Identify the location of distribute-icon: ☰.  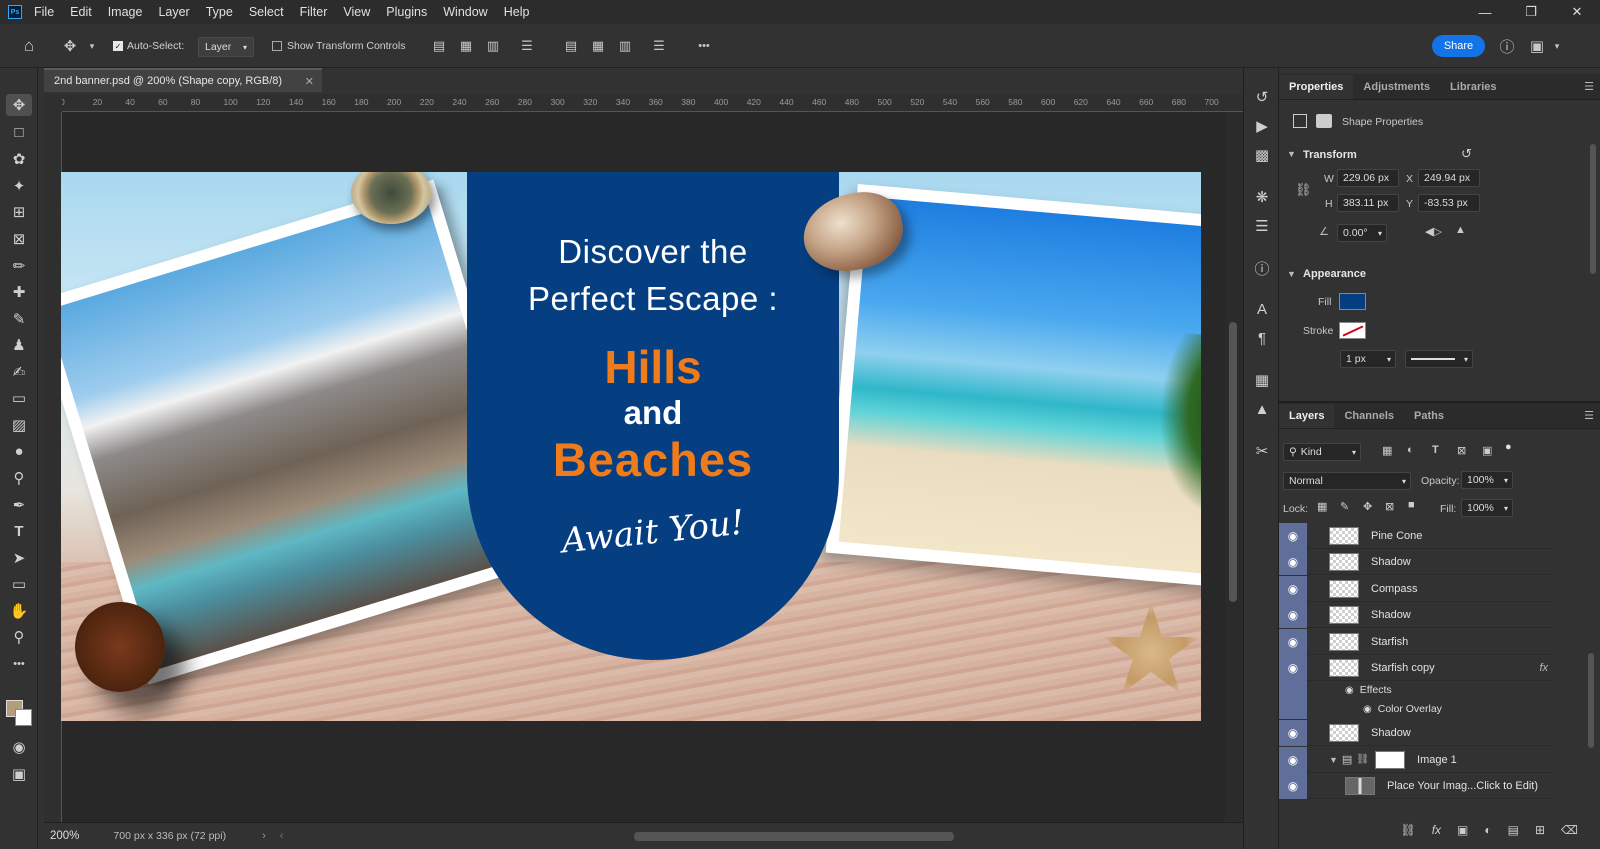
(527, 46).